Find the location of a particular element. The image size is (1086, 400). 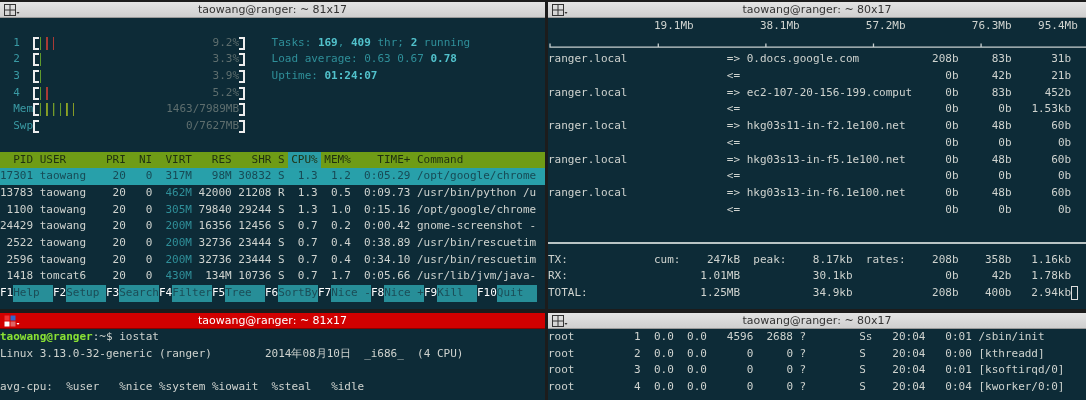

rate-value: 452b is located at coordinates (1057, 92).